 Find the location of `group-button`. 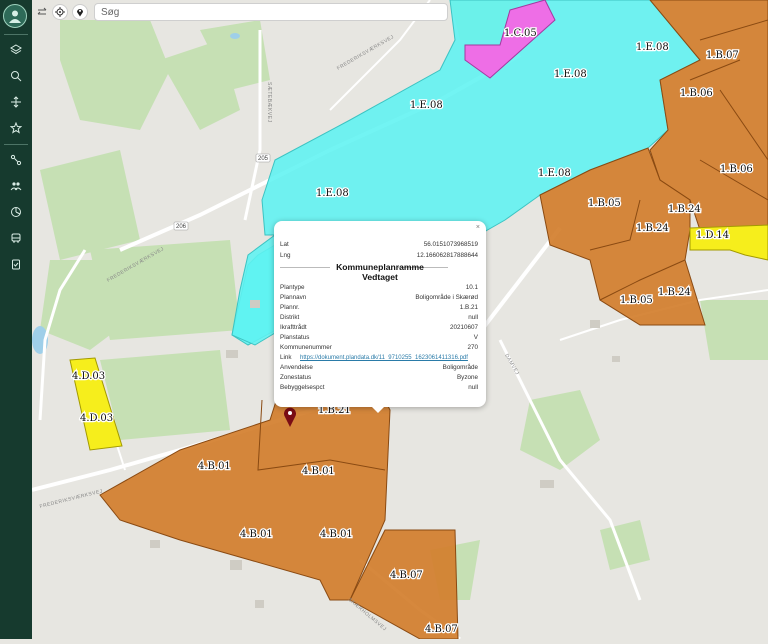

group-button is located at coordinates (16, 186).